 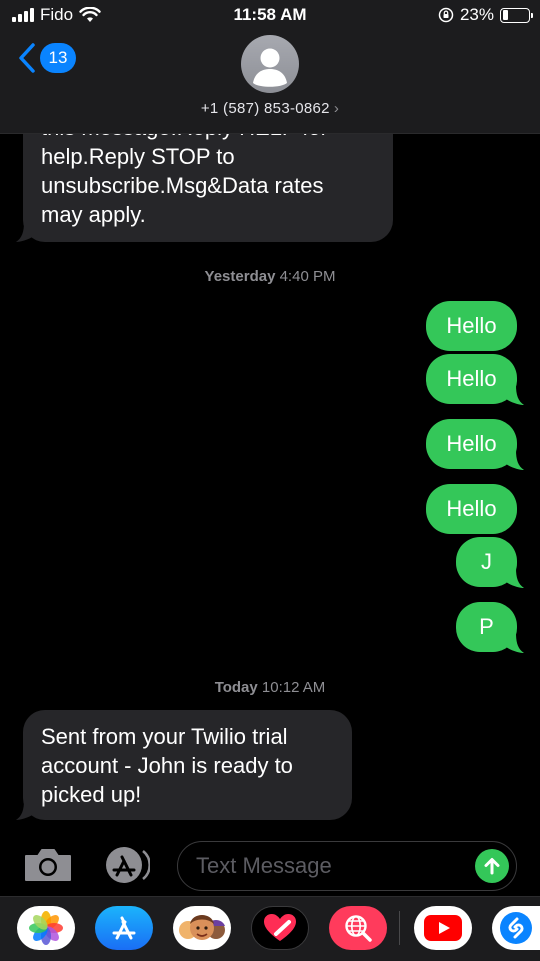 I want to click on globe-search-icon, so click(x=358, y=928).